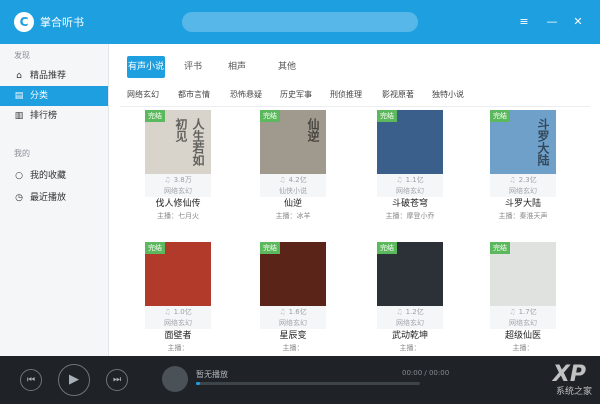  What do you see at coordinates (178, 204) in the screenshot?
I see `book-title: 伐人修仙传` at bounding box center [178, 204].